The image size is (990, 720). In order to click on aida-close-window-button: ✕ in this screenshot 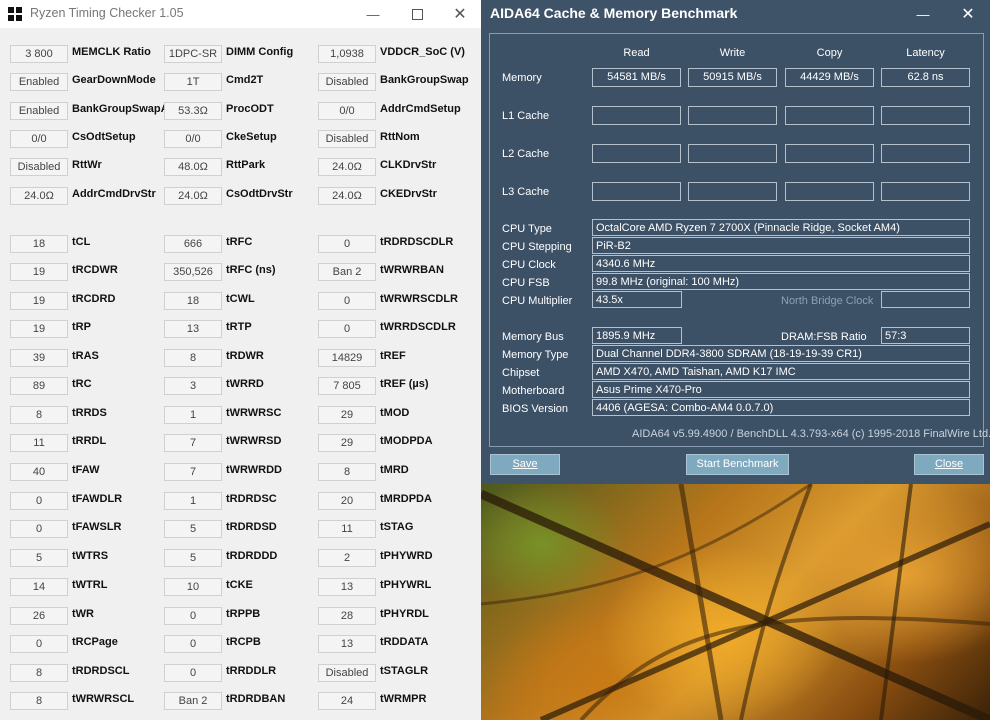, I will do `click(968, 14)`.